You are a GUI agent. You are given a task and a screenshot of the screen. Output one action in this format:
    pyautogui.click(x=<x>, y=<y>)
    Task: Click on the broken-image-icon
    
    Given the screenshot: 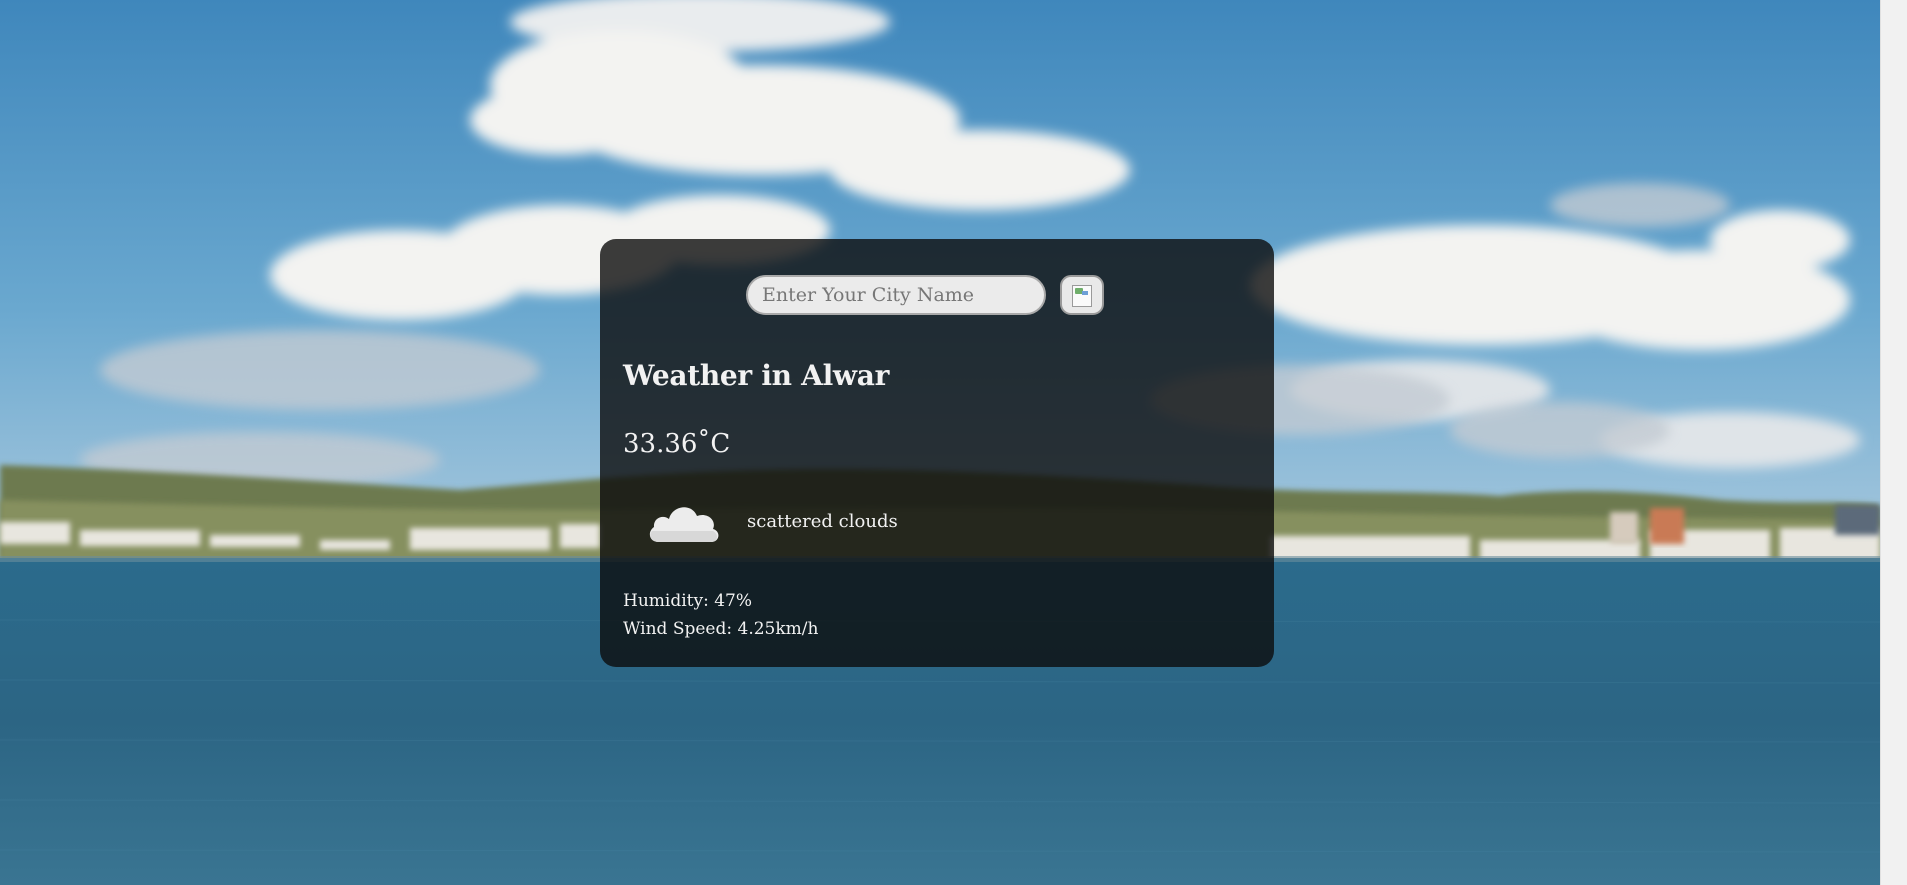 What is the action you would take?
    pyautogui.click(x=1082, y=296)
    